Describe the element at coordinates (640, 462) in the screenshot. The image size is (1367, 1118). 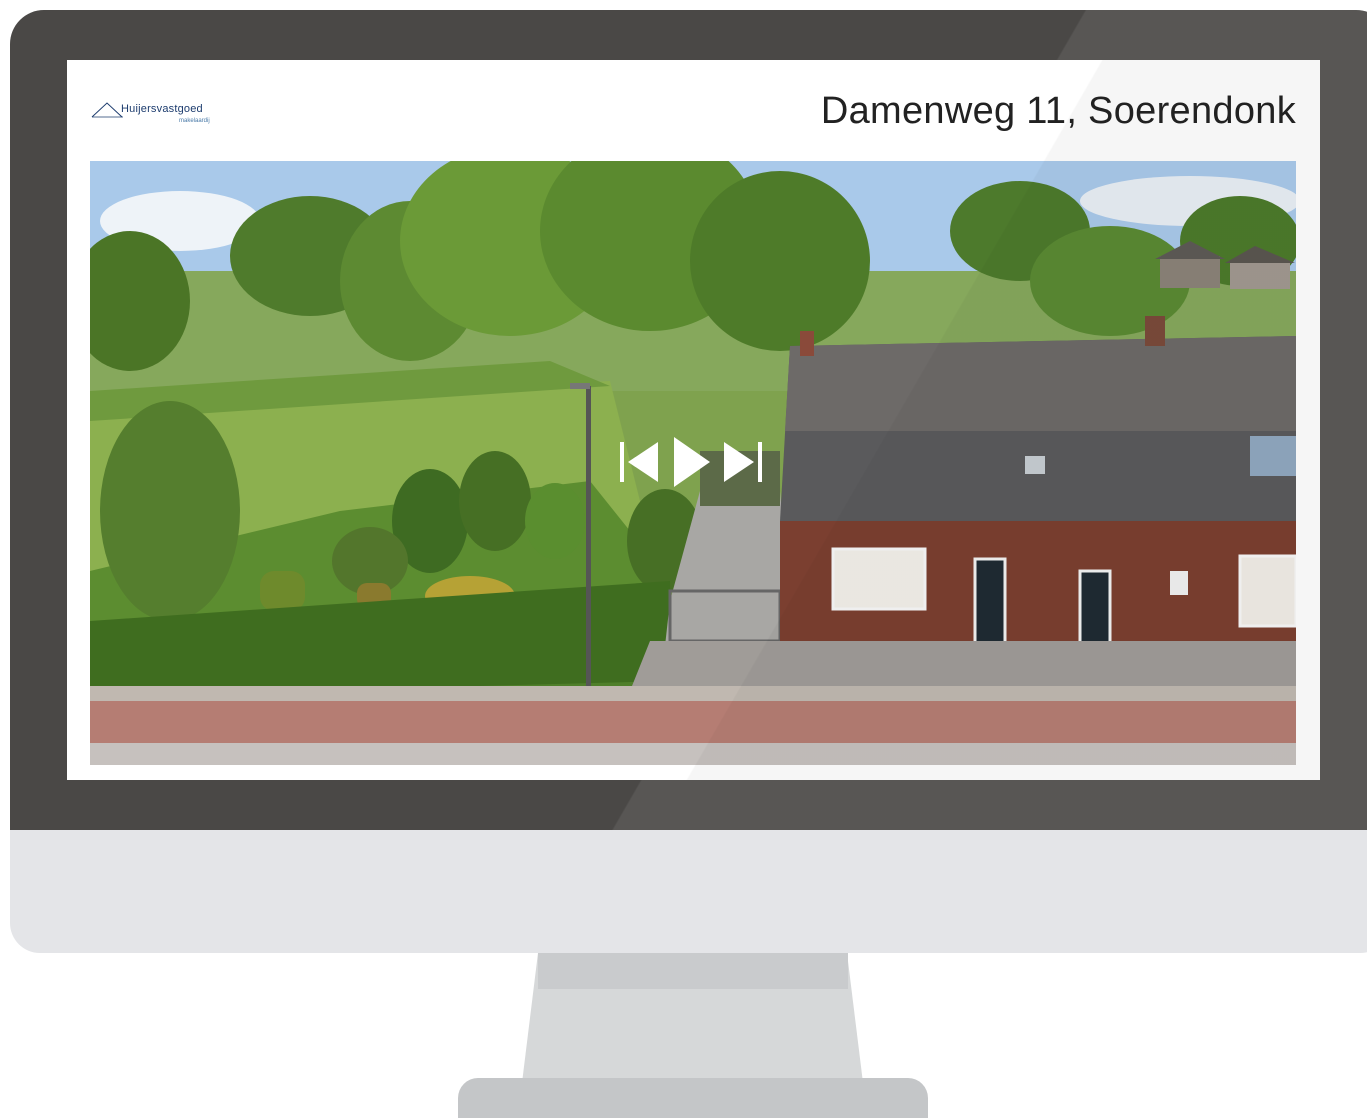
I see `skip-previous-icon` at that location.